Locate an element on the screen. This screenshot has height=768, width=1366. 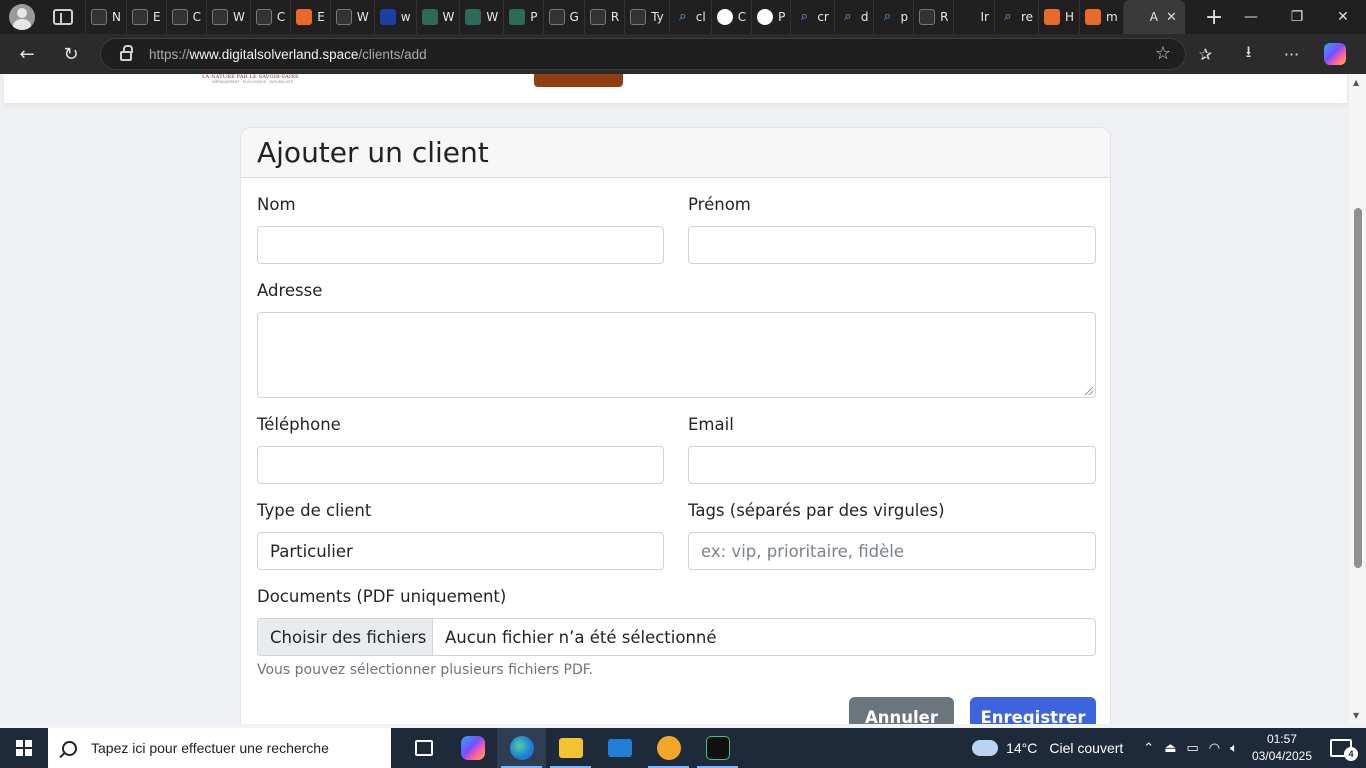
email-input is located at coordinates (892, 465).